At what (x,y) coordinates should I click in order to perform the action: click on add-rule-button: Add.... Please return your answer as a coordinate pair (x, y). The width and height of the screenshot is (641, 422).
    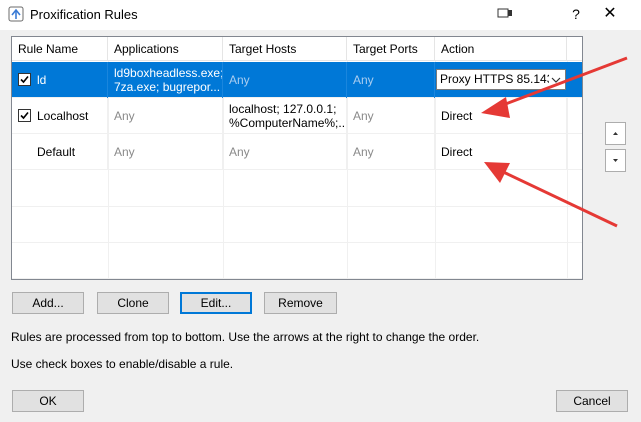
    Looking at the image, I should click on (48, 303).